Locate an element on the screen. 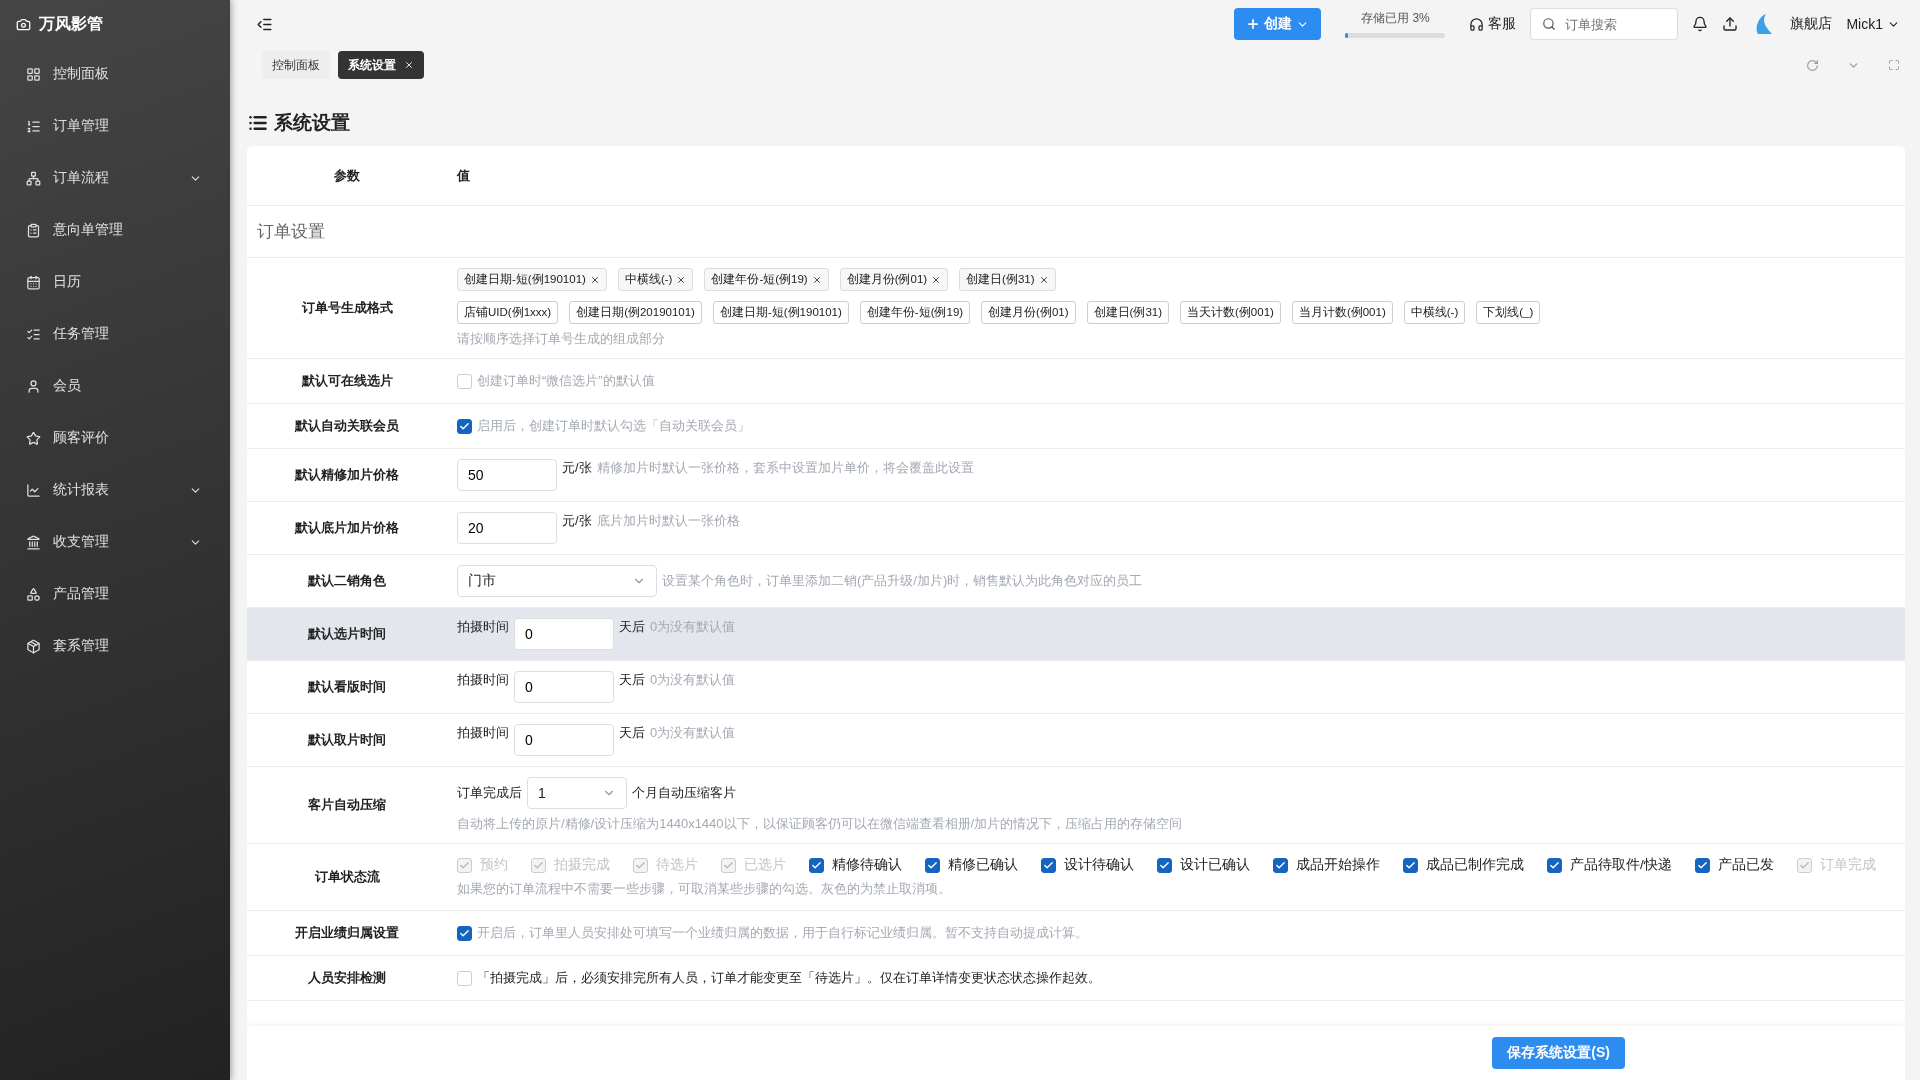 The width and height of the screenshot is (1920, 1080). plus-icon is located at coordinates (1253, 24).